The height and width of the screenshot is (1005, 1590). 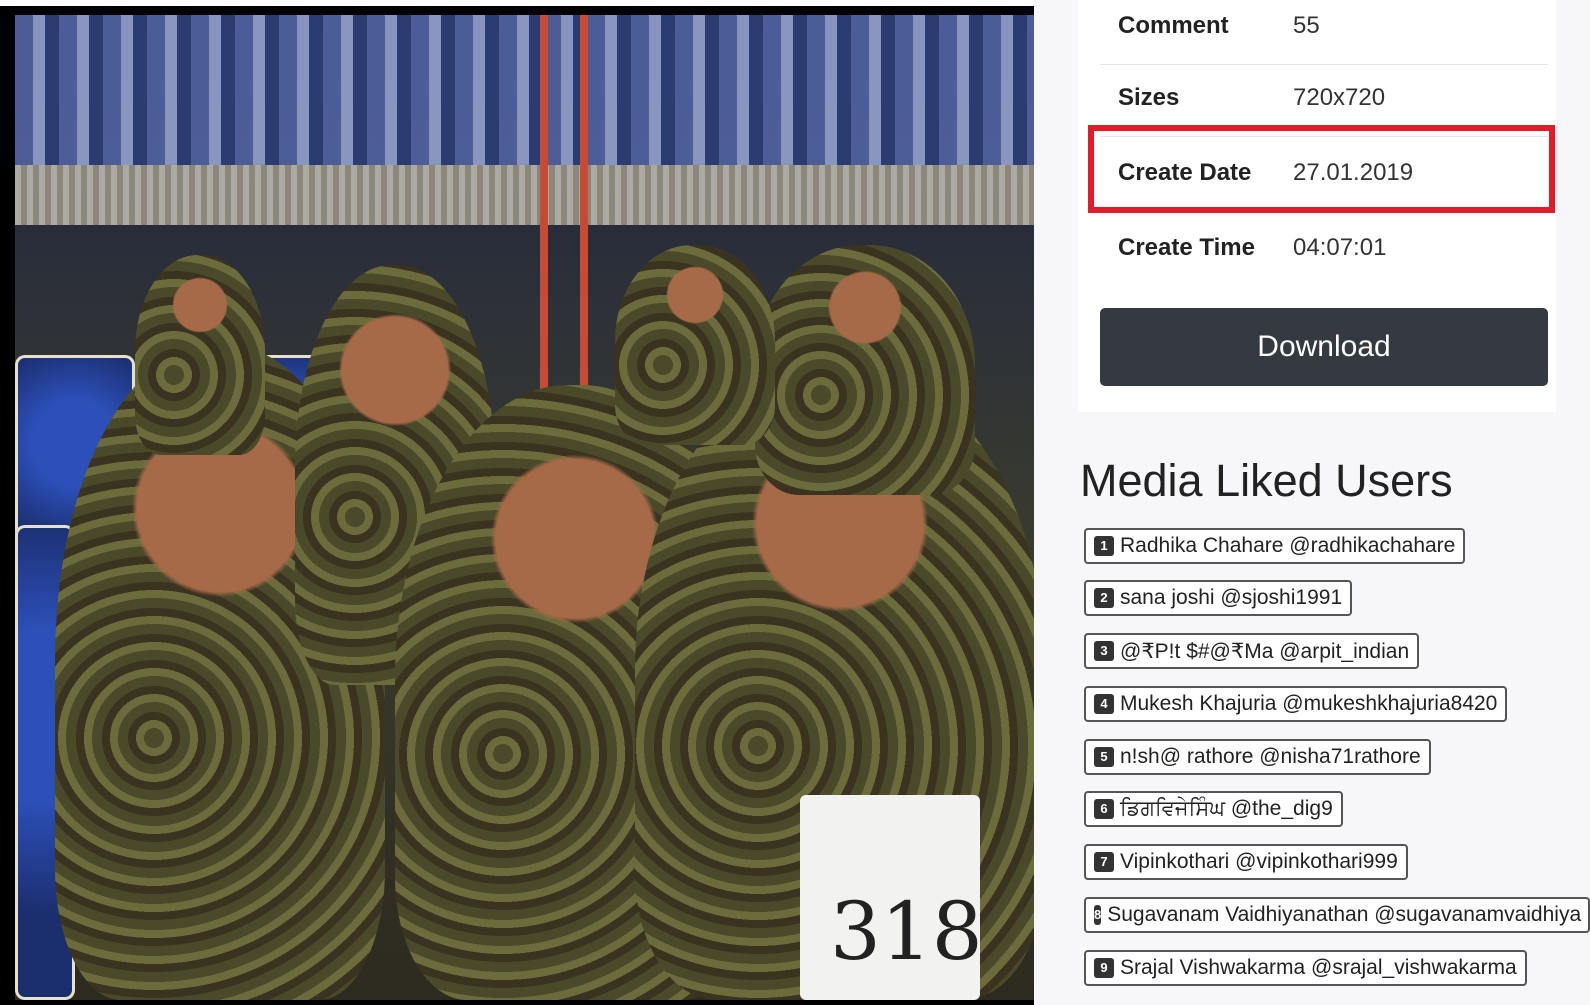 I want to click on detail-row-create-time: Create Time 04:07:01, so click(x=1324, y=248).